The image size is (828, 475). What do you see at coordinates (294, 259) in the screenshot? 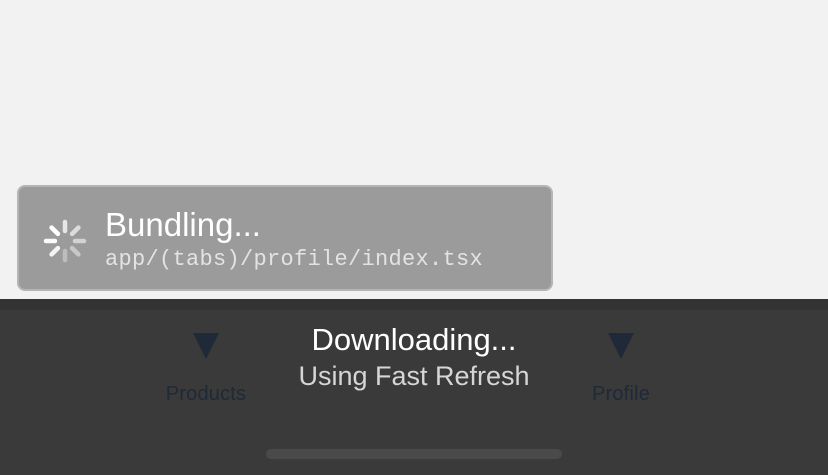
I see `bundling-file-path: app/(tabs)/profile/index.tsx` at bounding box center [294, 259].